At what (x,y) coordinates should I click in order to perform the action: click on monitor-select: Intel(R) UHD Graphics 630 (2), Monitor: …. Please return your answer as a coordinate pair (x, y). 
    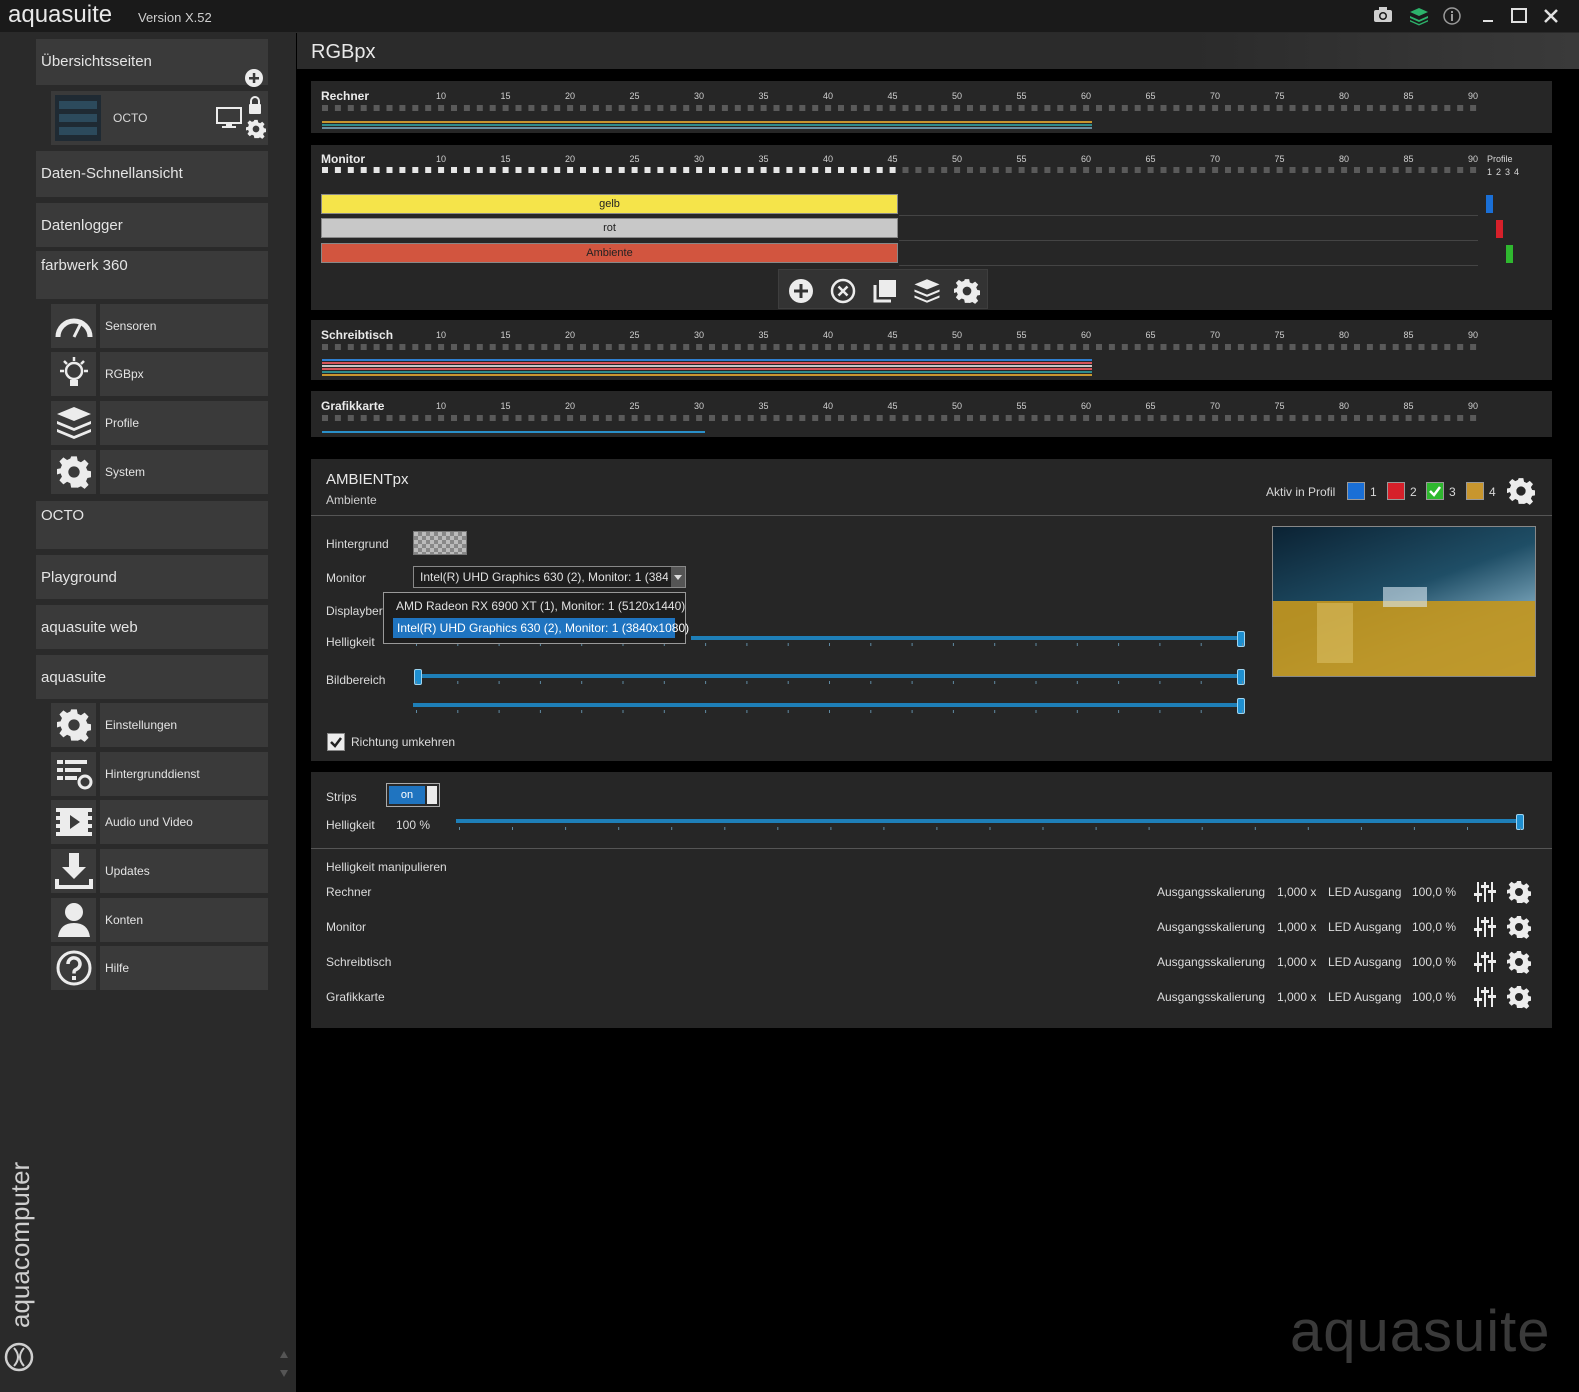
    Looking at the image, I should click on (549, 577).